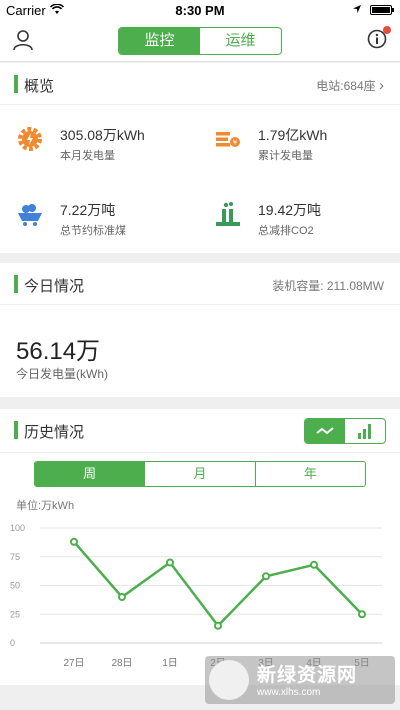 The height and width of the screenshot is (710, 400). I want to click on history-title: 历史情况, so click(54, 432).